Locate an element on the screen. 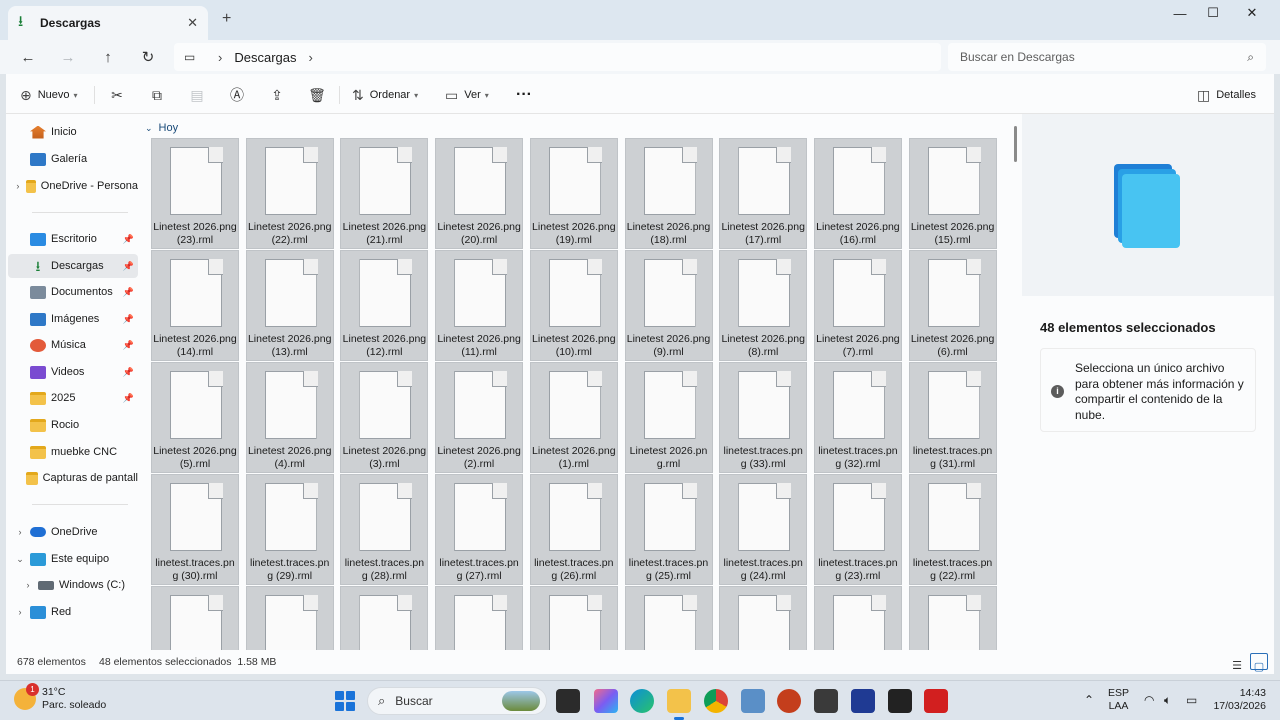 The image size is (1280, 720). more-options-button: ··· is located at coordinates (524, 95).